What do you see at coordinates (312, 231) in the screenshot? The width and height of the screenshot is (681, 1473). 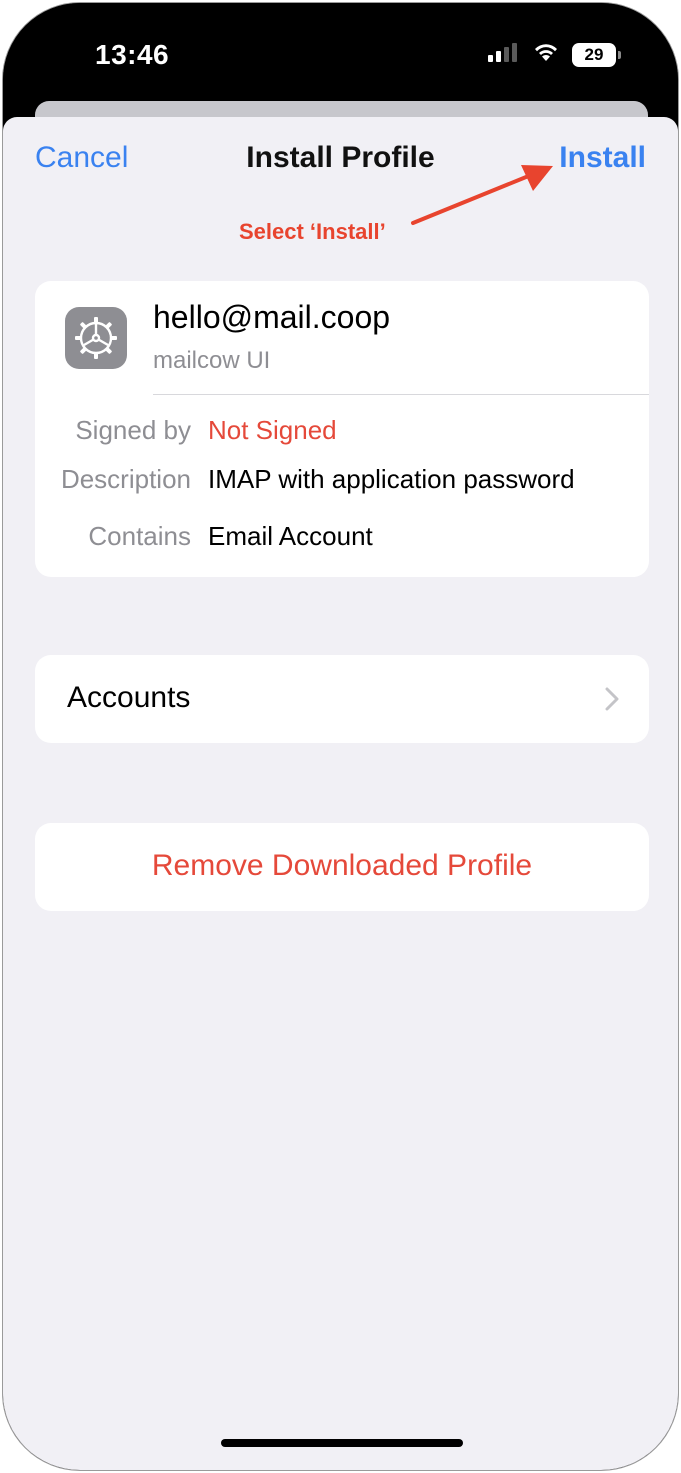 I see `annotation-label: Select ‘Install’` at bounding box center [312, 231].